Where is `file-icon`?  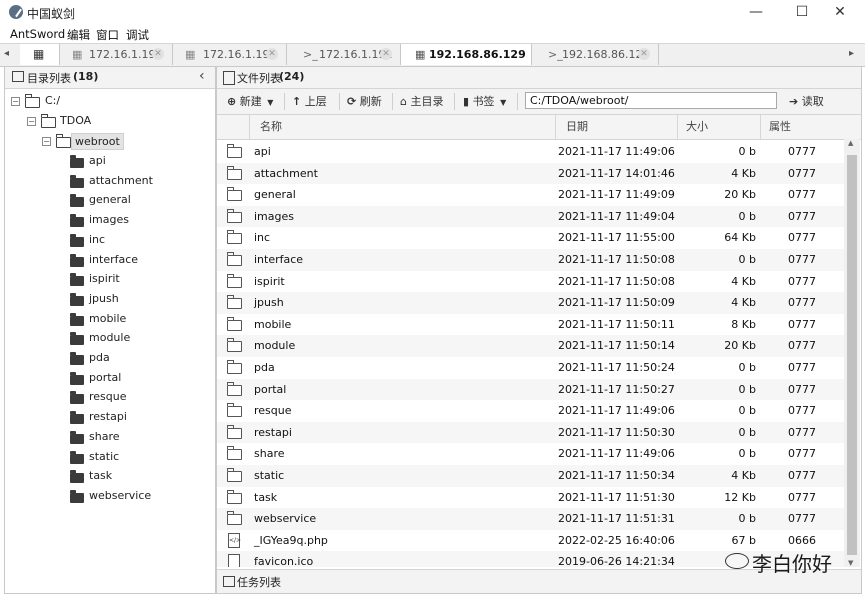 file-icon is located at coordinates (229, 78).